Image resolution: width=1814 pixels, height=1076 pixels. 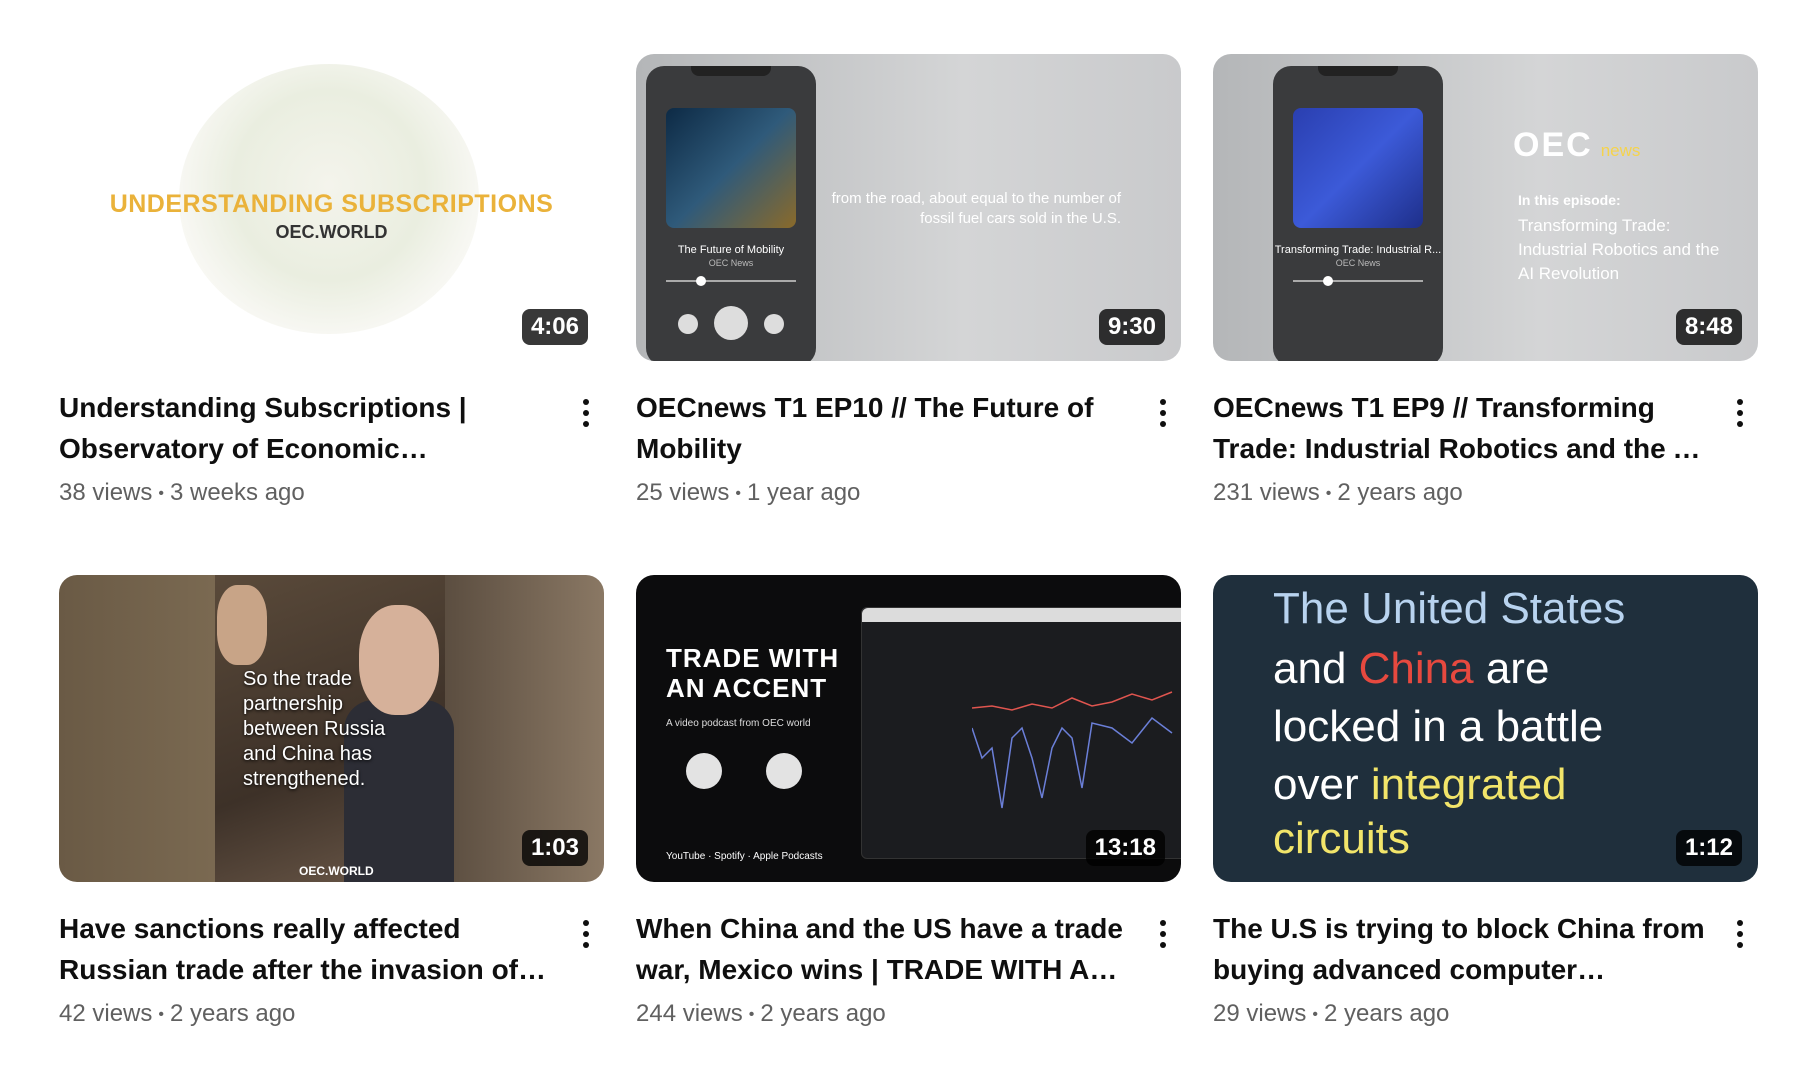 I want to click on upload-age: 3 weeks ago, so click(x=237, y=492).